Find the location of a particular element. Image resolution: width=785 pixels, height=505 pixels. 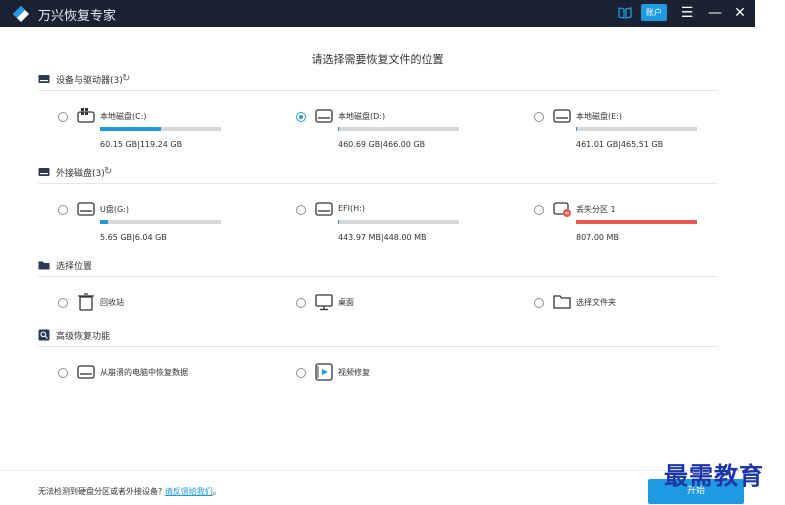

folder-icon is located at coordinates (562, 302).